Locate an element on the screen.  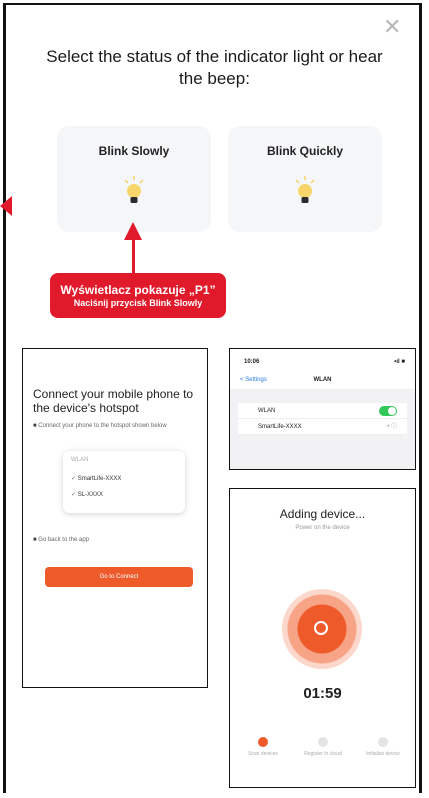
wlan-row-label: WLAN is located at coordinates (267, 411).